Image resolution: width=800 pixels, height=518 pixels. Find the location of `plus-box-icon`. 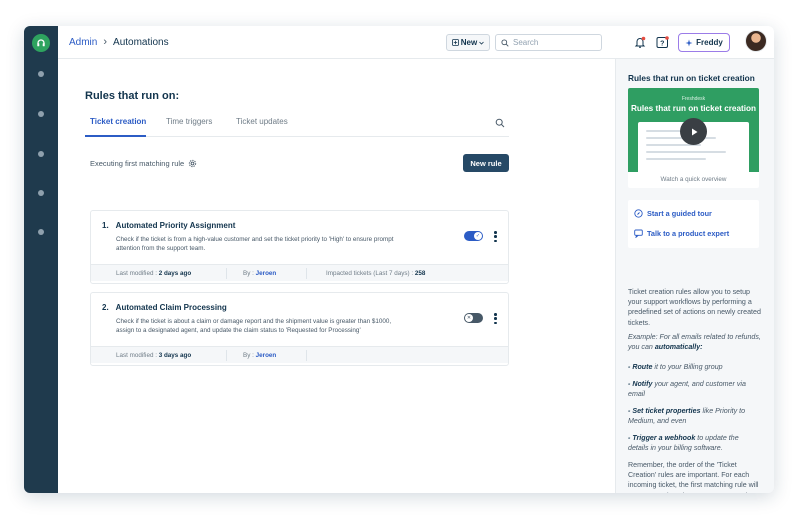

plus-box-icon is located at coordinates (455, 42).